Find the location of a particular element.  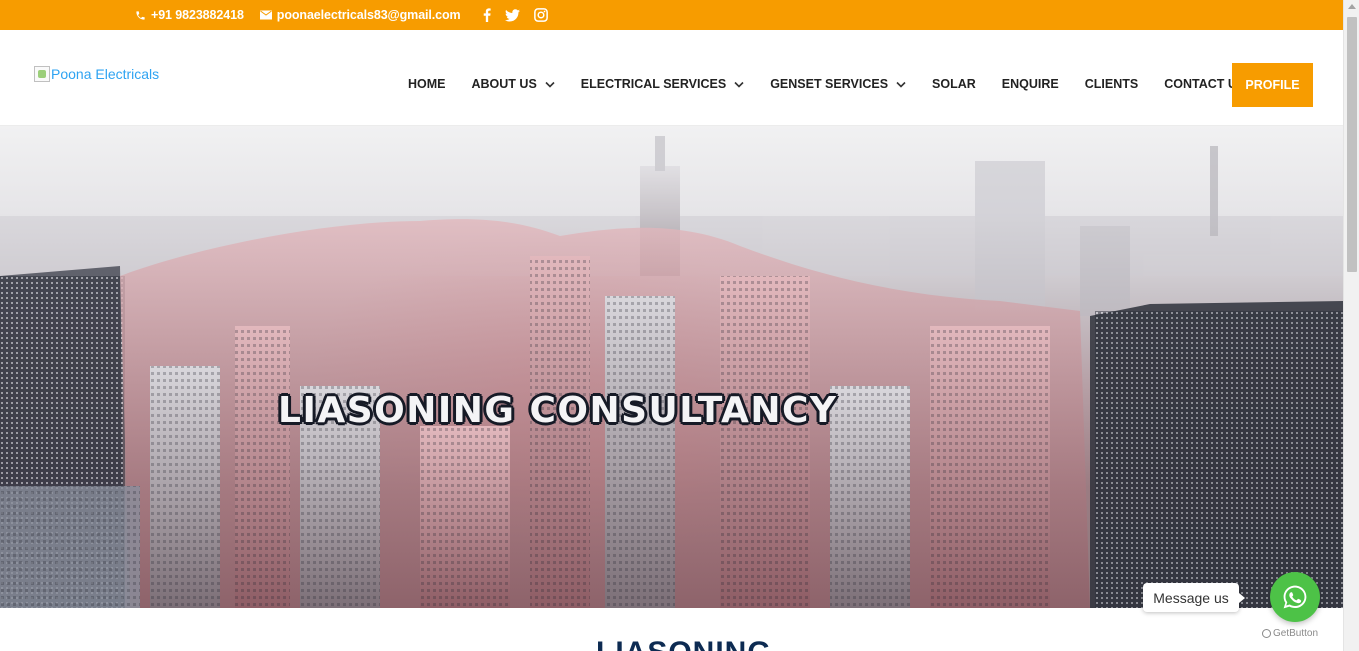

nav-electrical-services: ELECTRICAL SERVICES is located at coordinates (662, 84).